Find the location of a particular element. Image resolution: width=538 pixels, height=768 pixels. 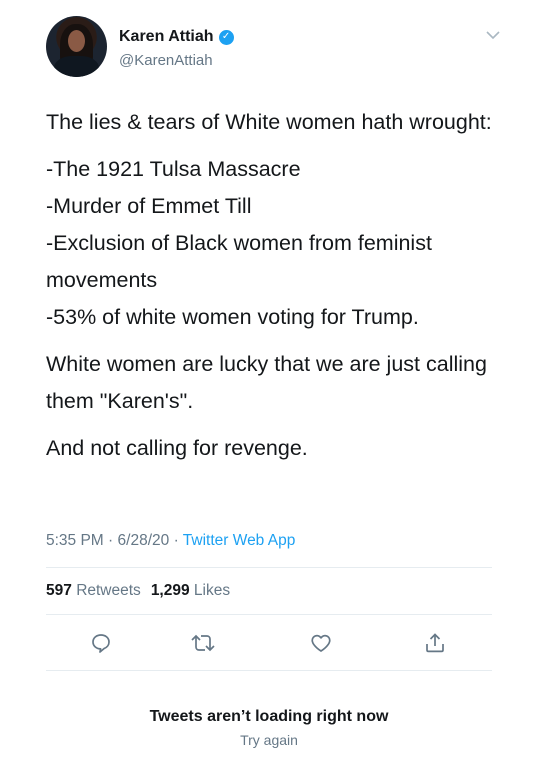

likes-label: Likes is located at coordinates (212, 590).